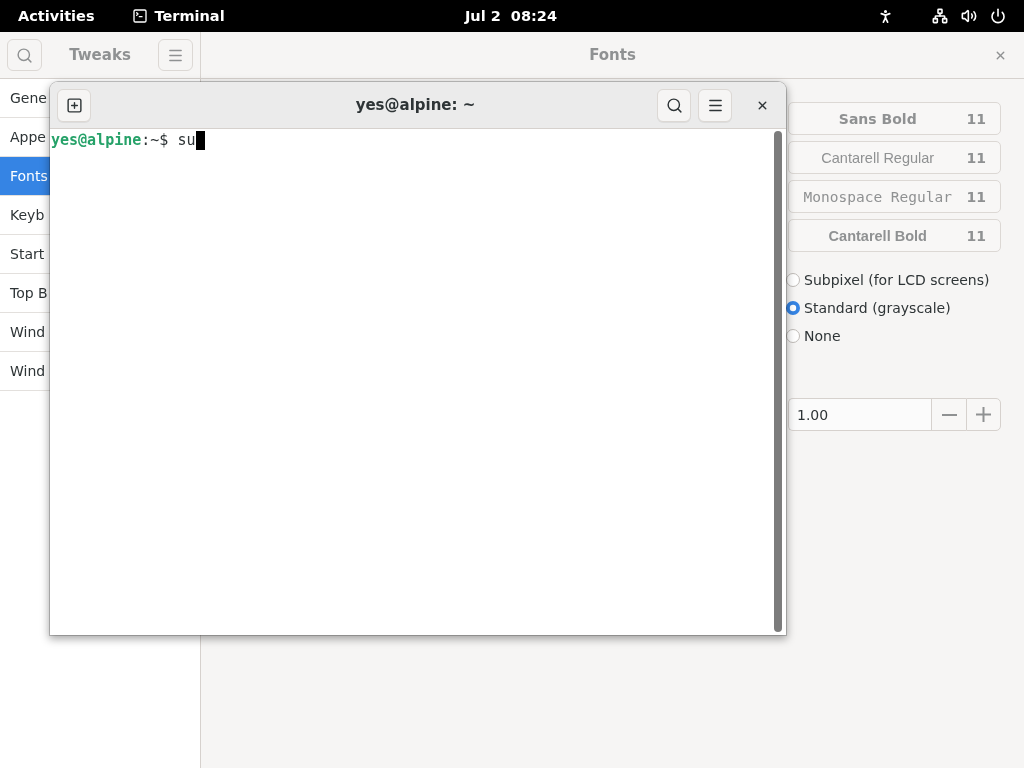 The width and height of the screenshot is (1024, 768). I want to click on sidebar-item: Fonts, so click(25, 176).